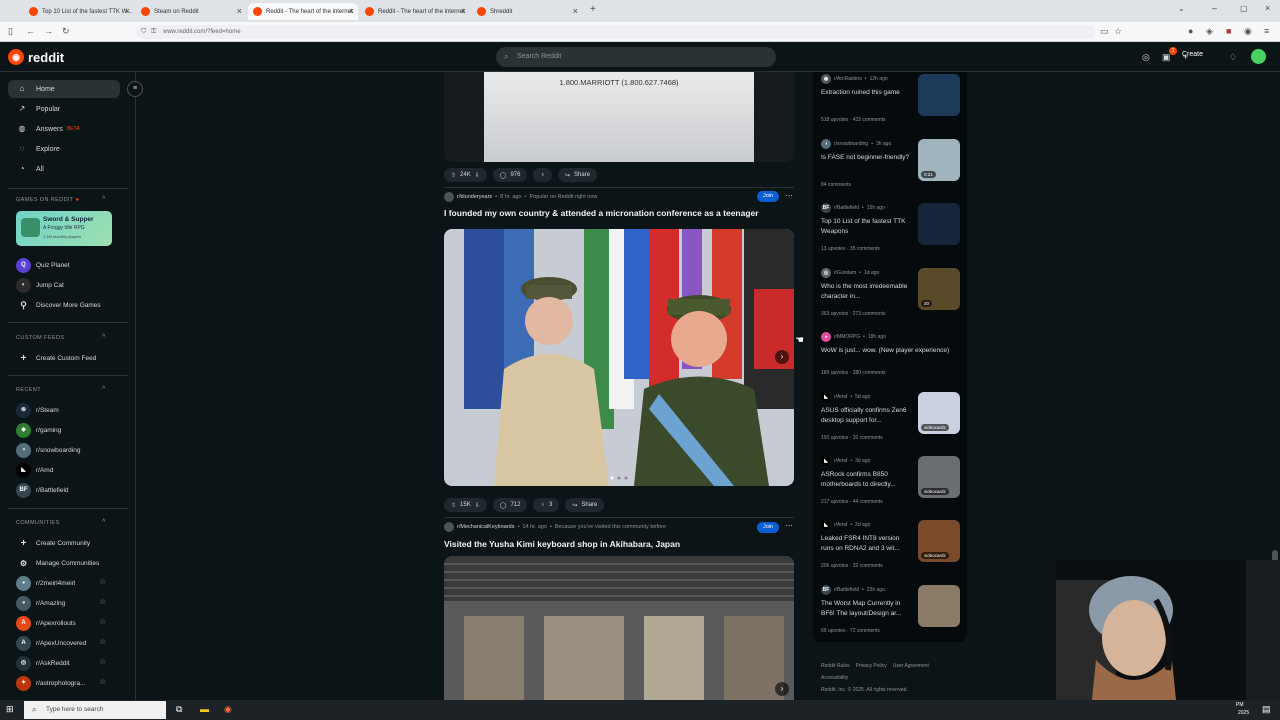 The width and height of the screenshot is (1280, 720). Describe the element at coordinates (64, 109) in the screenshot. I see `sidebar-item-popular: ↗ Popular` at that location.